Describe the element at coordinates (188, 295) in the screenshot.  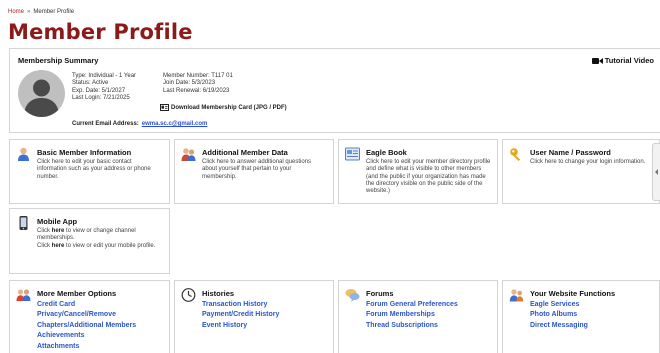
I see `clock-icon` at that location.